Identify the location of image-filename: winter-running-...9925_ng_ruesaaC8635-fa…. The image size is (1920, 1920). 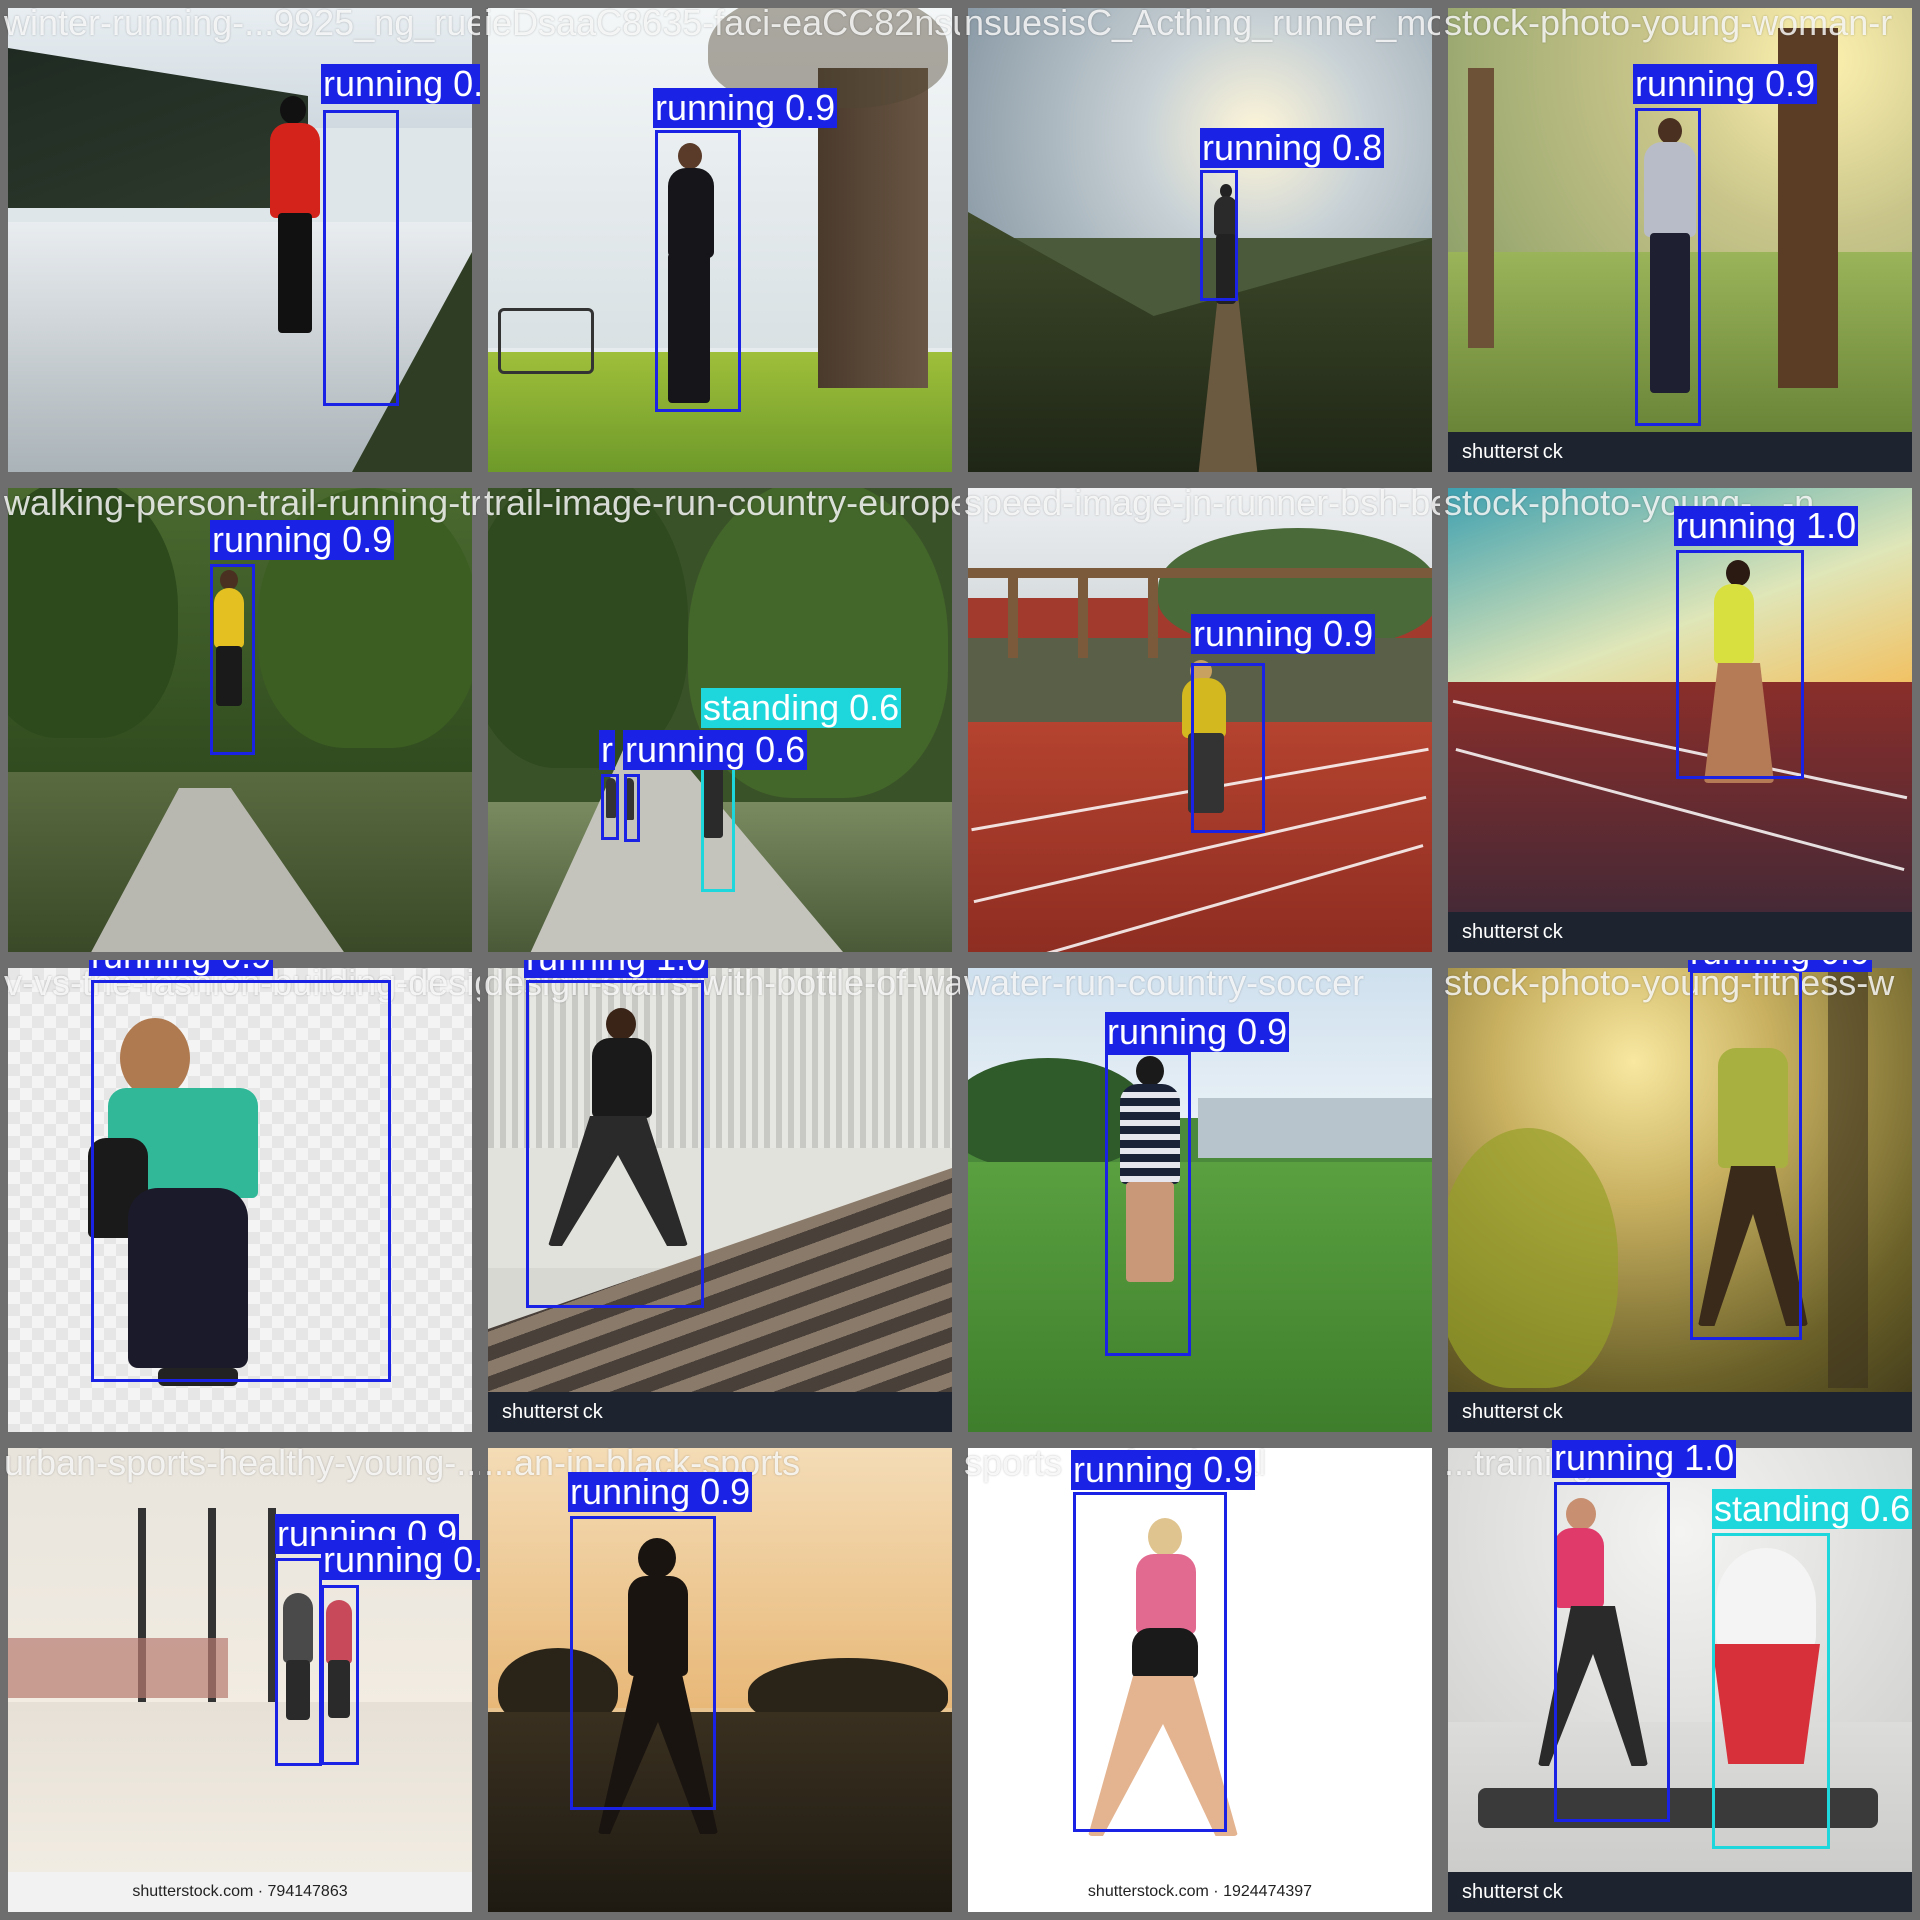
(242, 22).